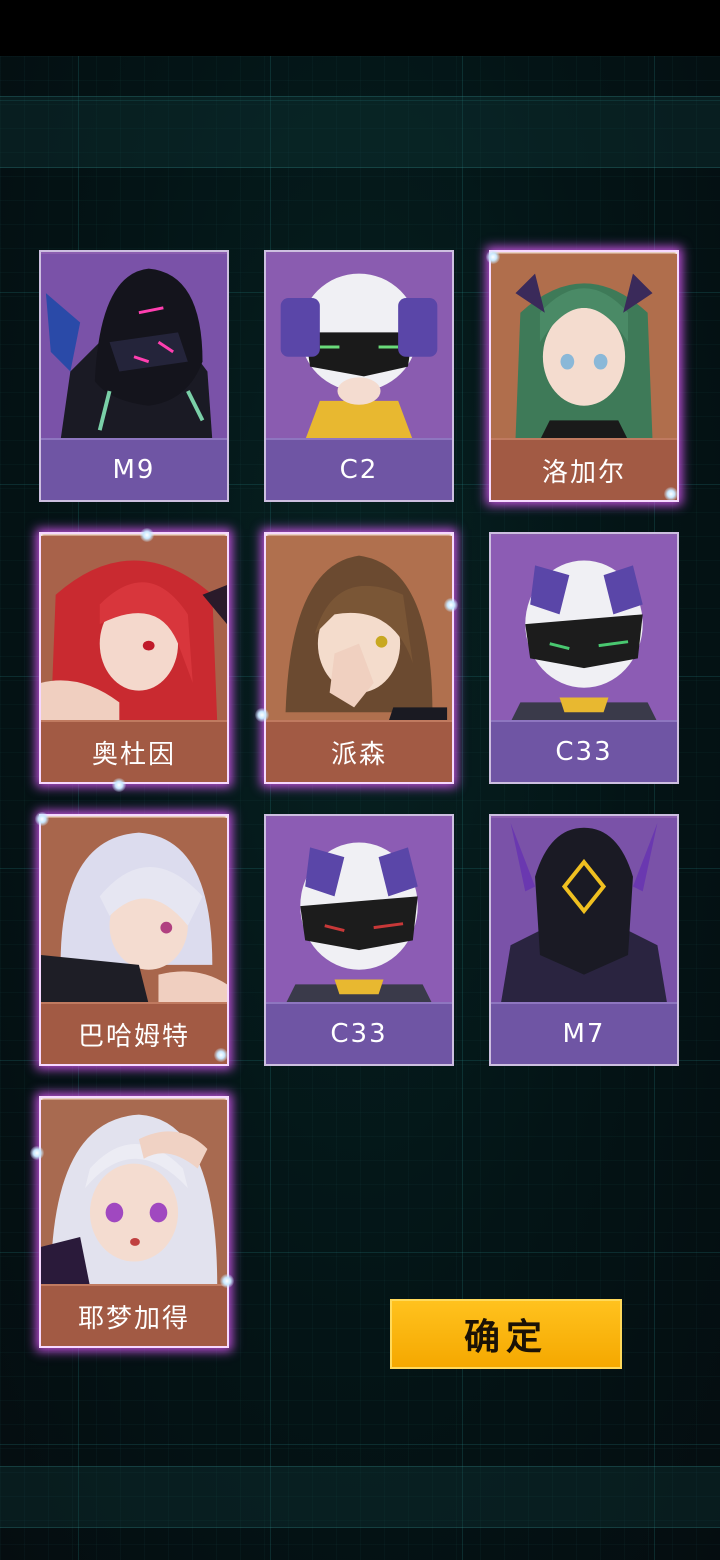 This screenshot has width=720, height=1560. What do you see at coordinates (360, 1497) in the screenshot?
I see `bottom-band` at bounding box center [360, 1497].